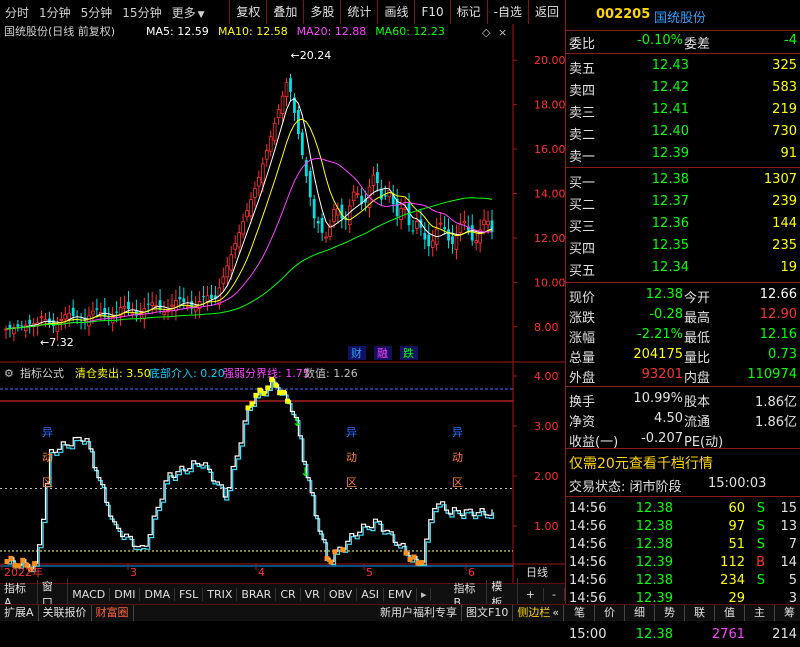 This screenshot has height=647, width=800. Describe the element at coordinates (730, 613) in the screenshot. I see `quote-tab-5: 值` at that location.